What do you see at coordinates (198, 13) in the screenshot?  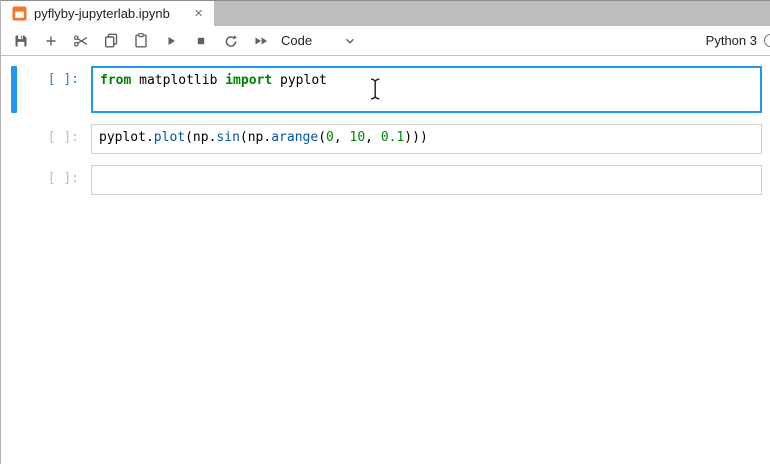 I see `close-icon: ×` at bounding box center [198, 13].